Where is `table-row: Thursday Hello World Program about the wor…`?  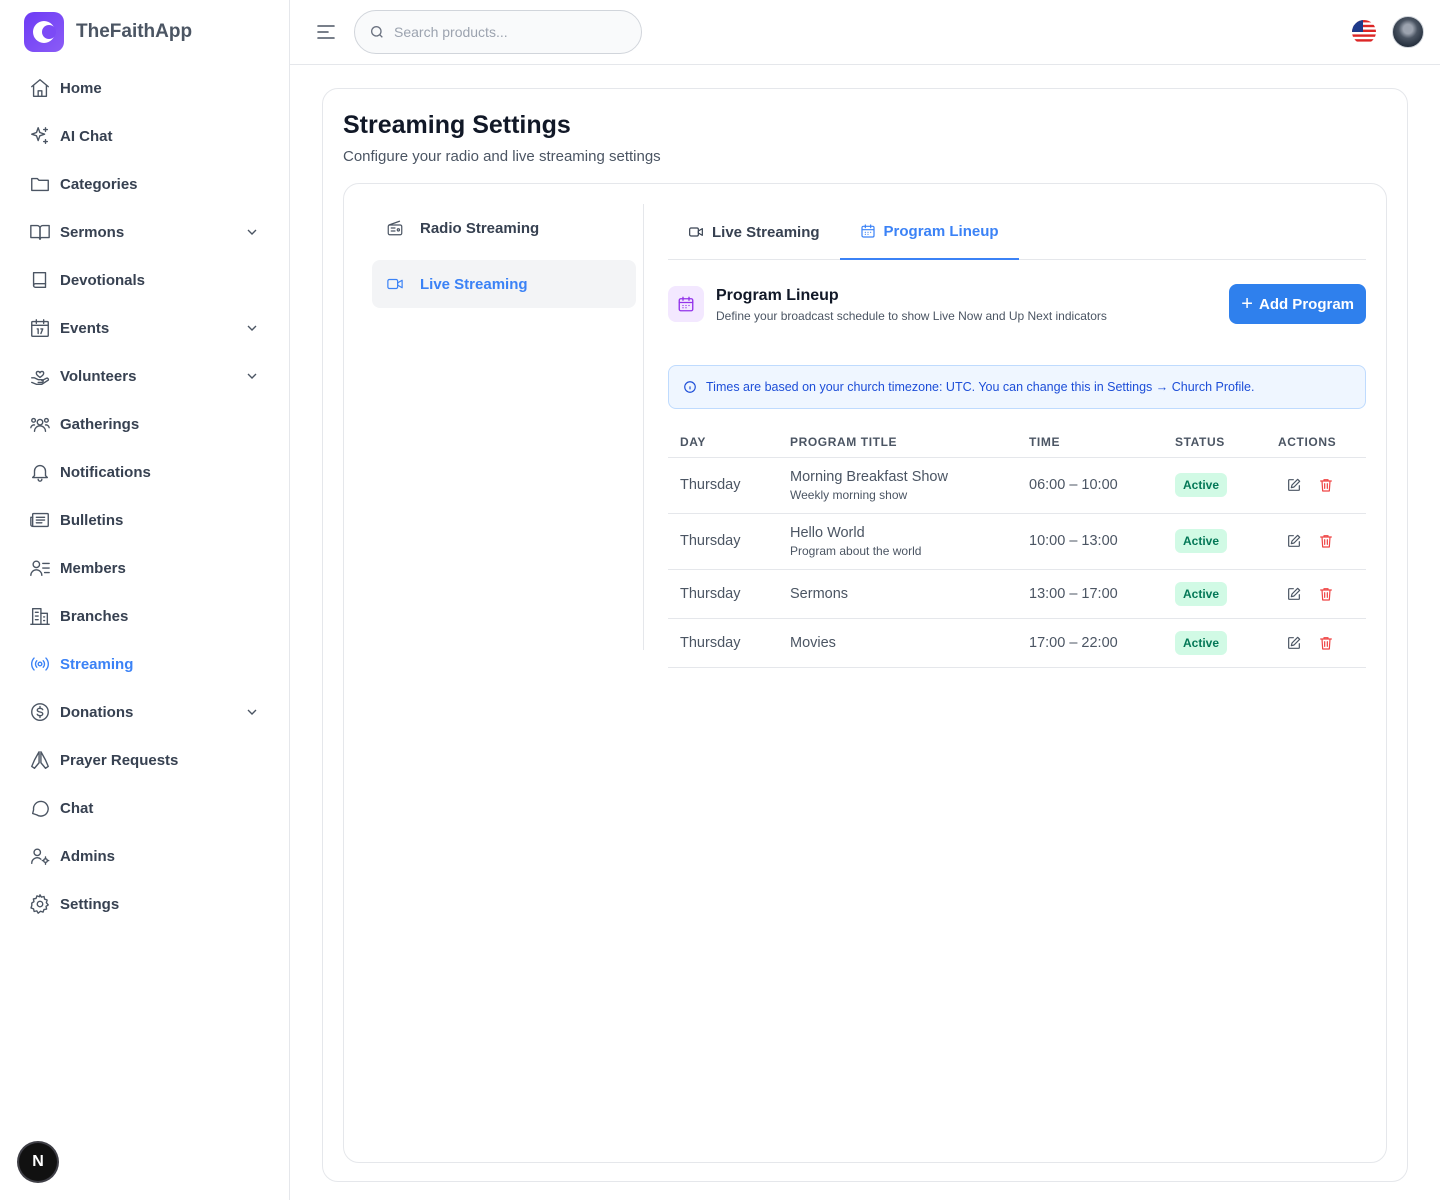 table-row: Thursday Hello World Program about the wor… is located at coordinates (1017, 541).